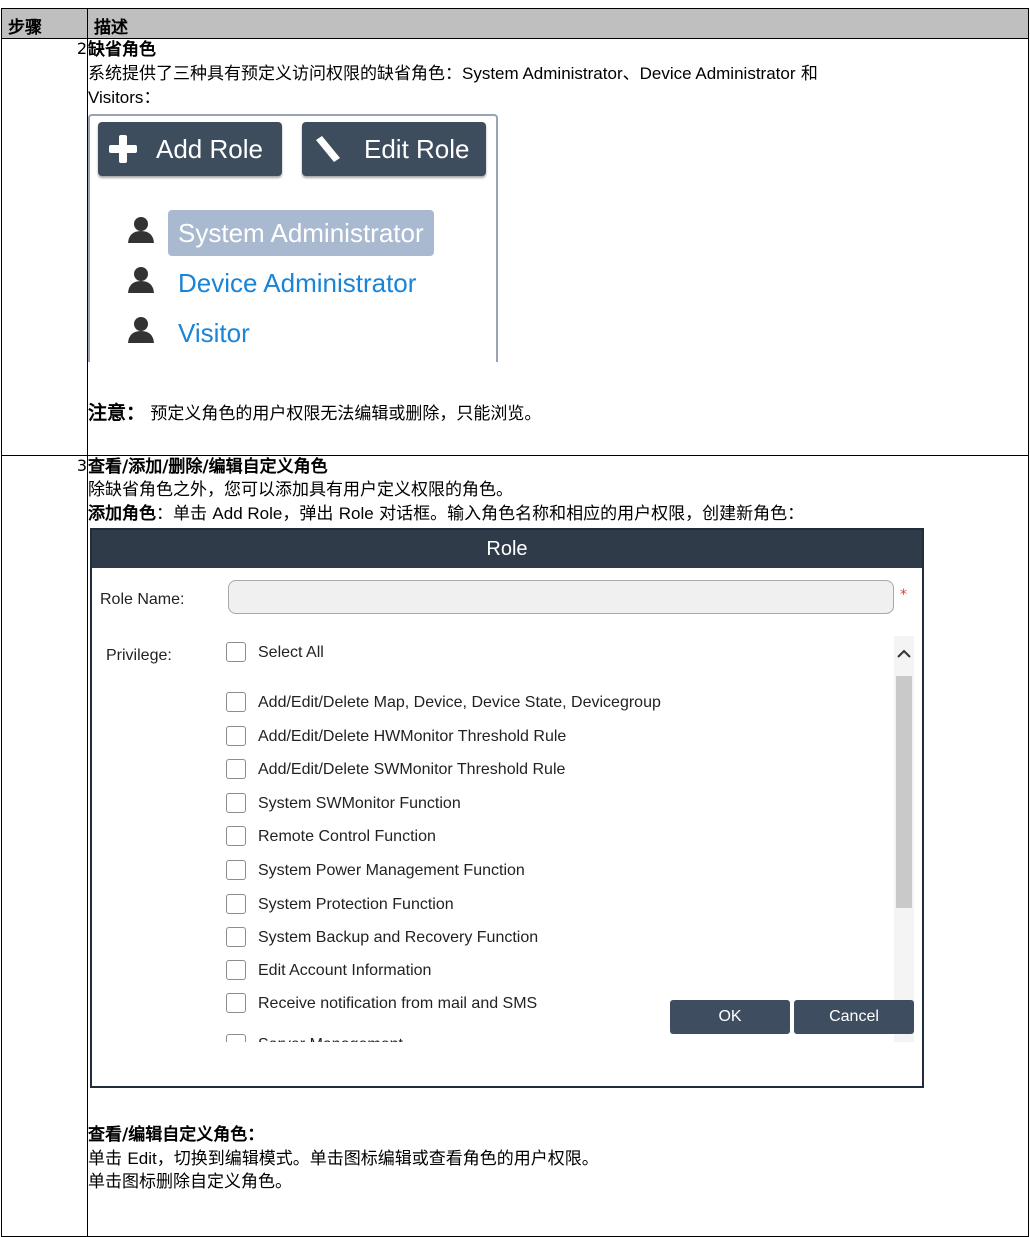 The image size is (1030, 1237). What do you see at coordinates (176, 1135) in the screenshot?
I see `section-label: 查看/编辑自定义角色：` at bounding box center [176, 1135].